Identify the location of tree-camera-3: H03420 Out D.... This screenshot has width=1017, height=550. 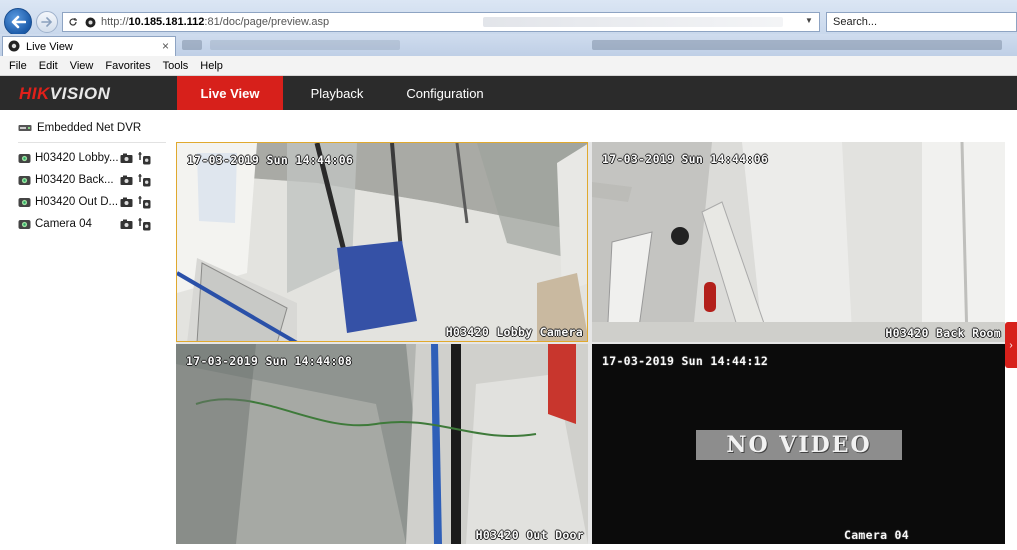
(84, 202).